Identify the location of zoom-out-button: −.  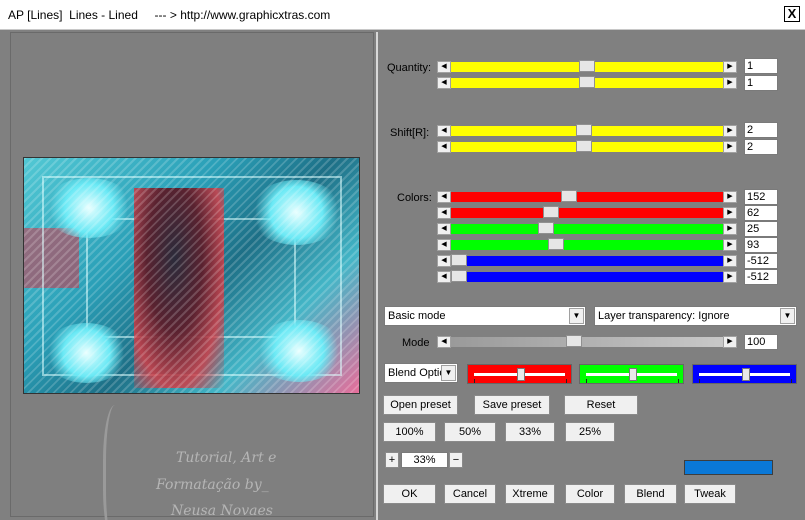
(456, 460).